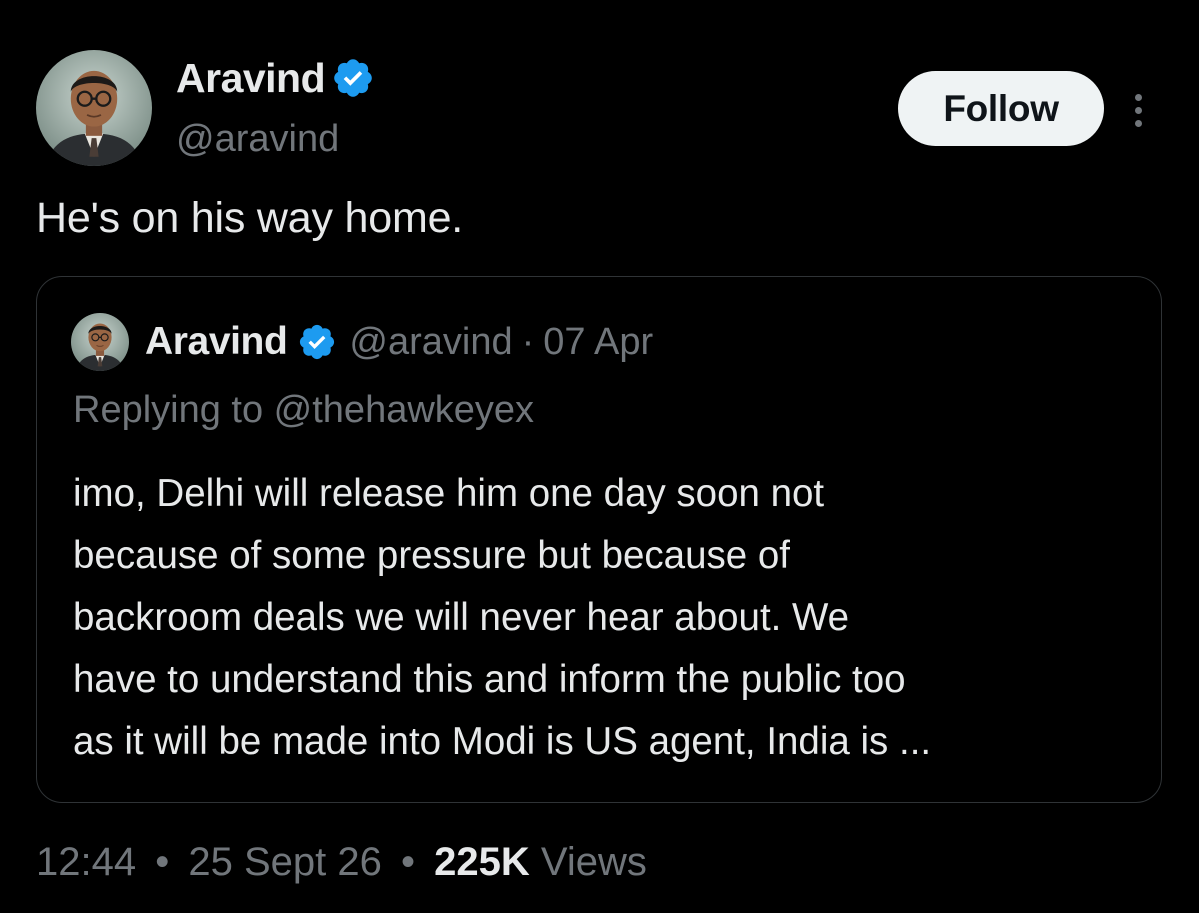 The image size is (1199, 913). I want to click on quoted-body-line: because of some pressure but because of, so click(431, 555).